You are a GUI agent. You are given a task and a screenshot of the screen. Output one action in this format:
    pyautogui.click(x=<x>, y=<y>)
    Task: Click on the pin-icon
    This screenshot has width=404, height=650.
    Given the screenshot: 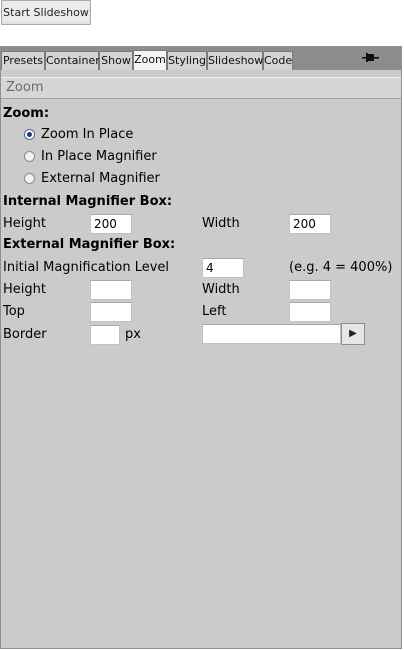 What is the action you would take?
    pyautogui.click(x=371, y=58)
    